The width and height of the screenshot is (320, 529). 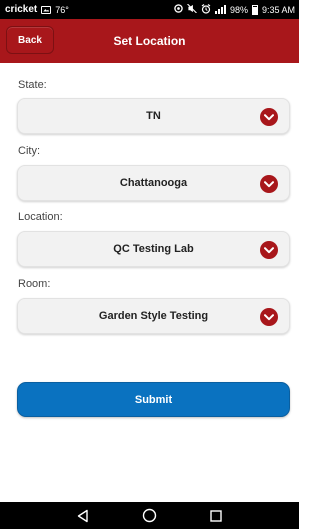 What do you see at coordinates (178, 9) in the screenshot?
I see `sync-icon` at bounding box center [178, 9].